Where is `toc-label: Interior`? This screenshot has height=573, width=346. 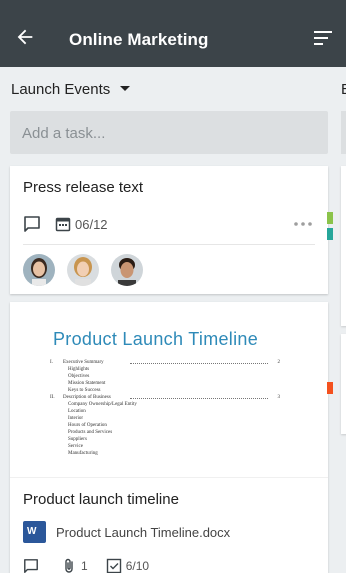 toc-label: Interior is located at coordinates (75, 418).